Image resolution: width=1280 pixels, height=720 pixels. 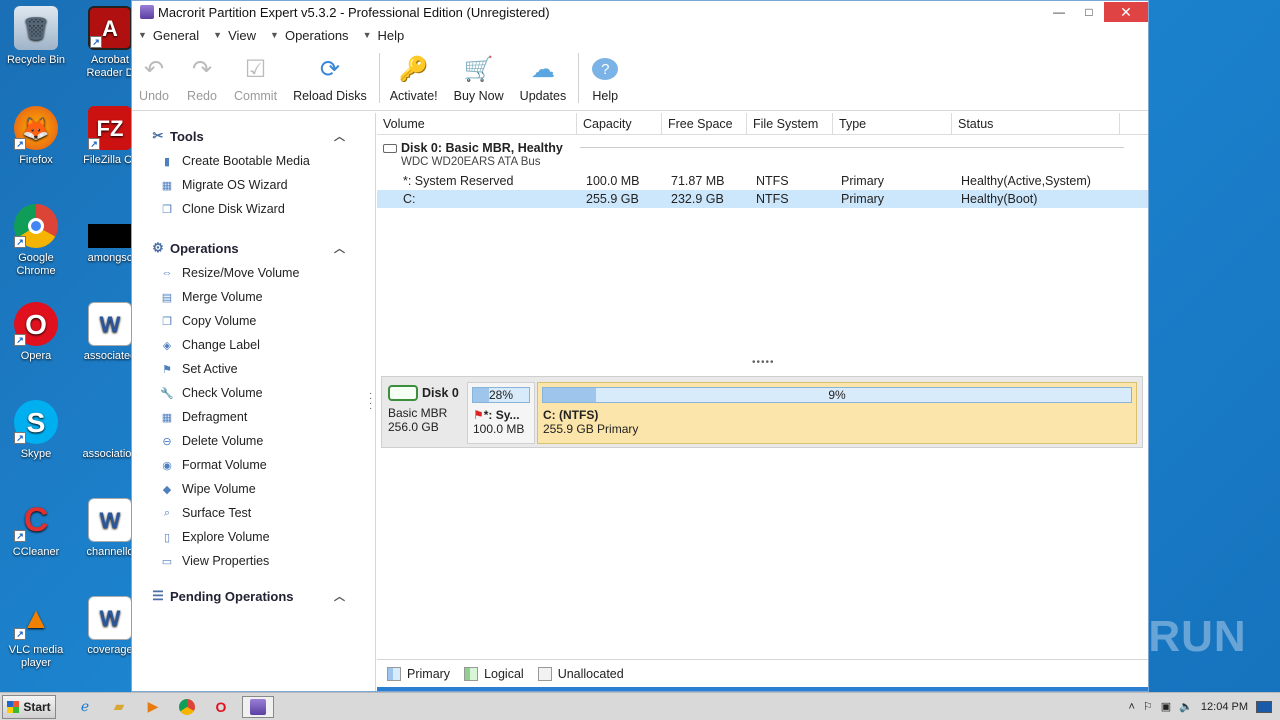 I want to click on desktop-icon-vlc: ▲ ↗ VLC media player, so click(x=37, y=633).